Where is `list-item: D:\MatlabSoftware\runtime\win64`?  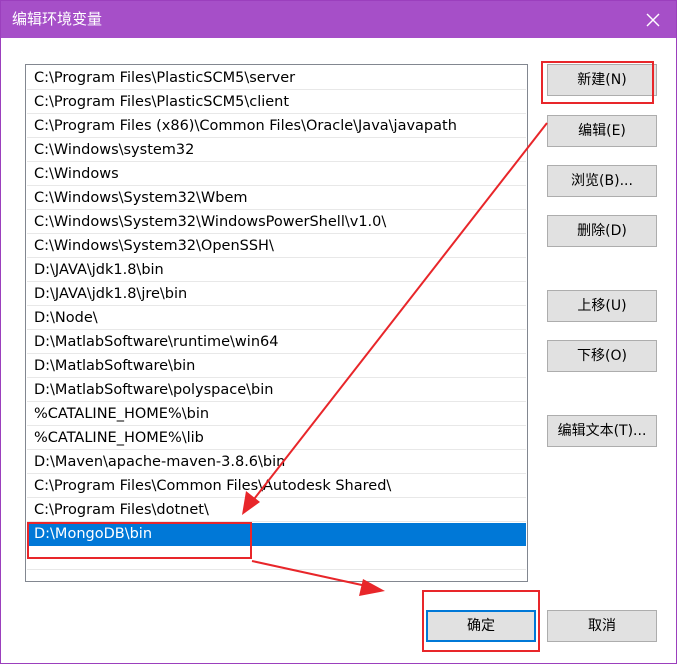
list-item: D:\MatlabSoftware\runtime\win64 is located at coordinates (276, 342).